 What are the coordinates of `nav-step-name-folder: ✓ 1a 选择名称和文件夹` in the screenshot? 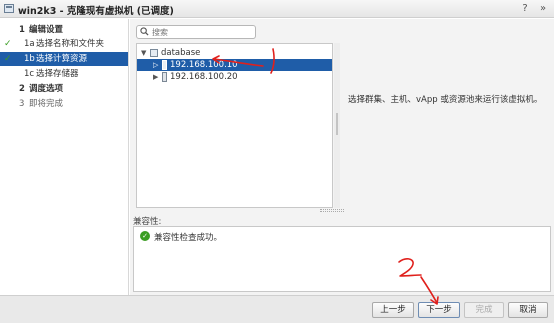 It's located at (64, 44).